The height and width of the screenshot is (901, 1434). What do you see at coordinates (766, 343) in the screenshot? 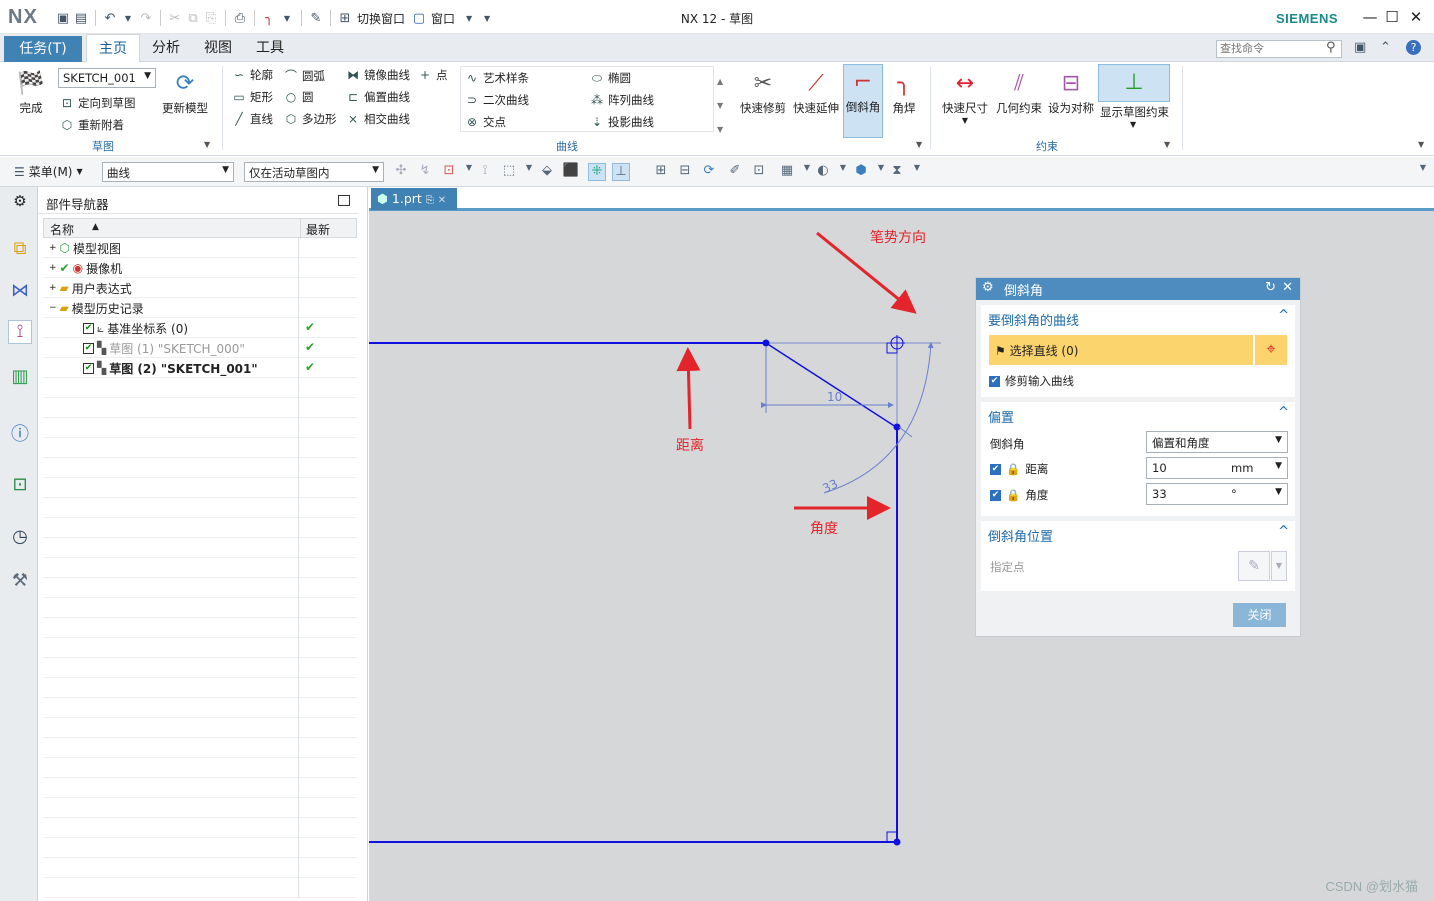
I see `chamfer-start-point` at bounding box center [766, 343].